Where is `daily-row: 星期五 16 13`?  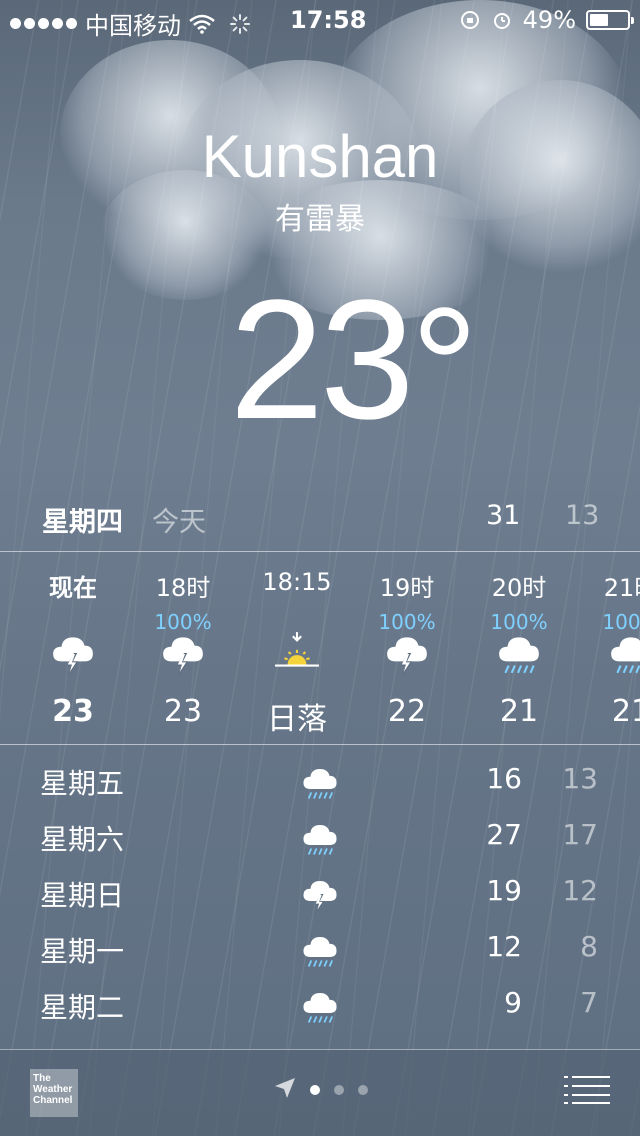 daily-row: 星期五 16 13 is located at coordinates (320, 782).